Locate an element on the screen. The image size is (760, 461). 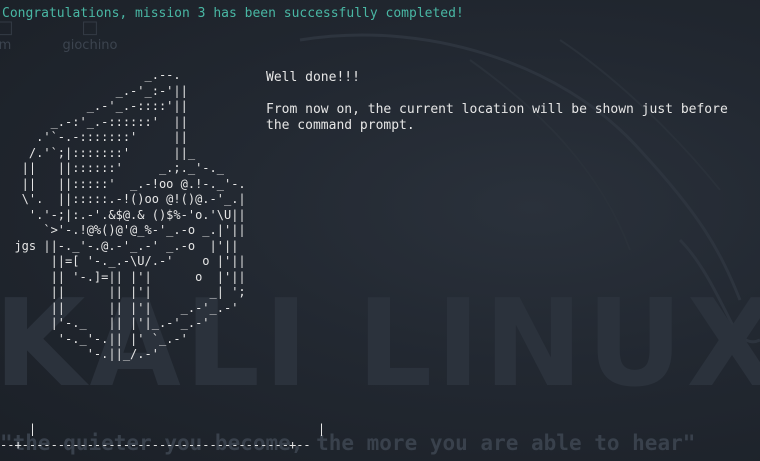
desktop-icon: □ giochino is located at coordinates (90, 36).